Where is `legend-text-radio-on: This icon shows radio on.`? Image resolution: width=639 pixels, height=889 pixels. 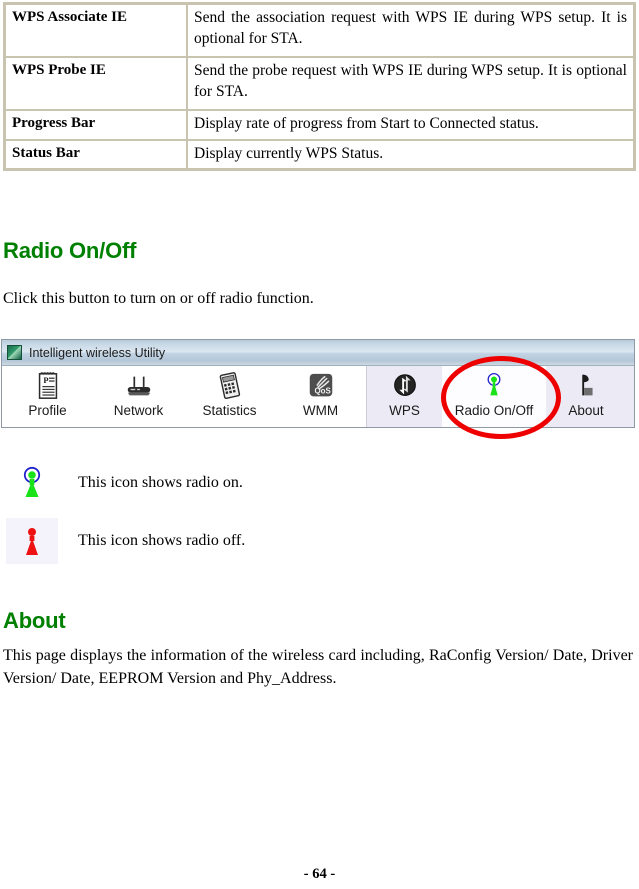
legend-text-radio-on: This icon shows radio on. is located at coordinates (160, 482).